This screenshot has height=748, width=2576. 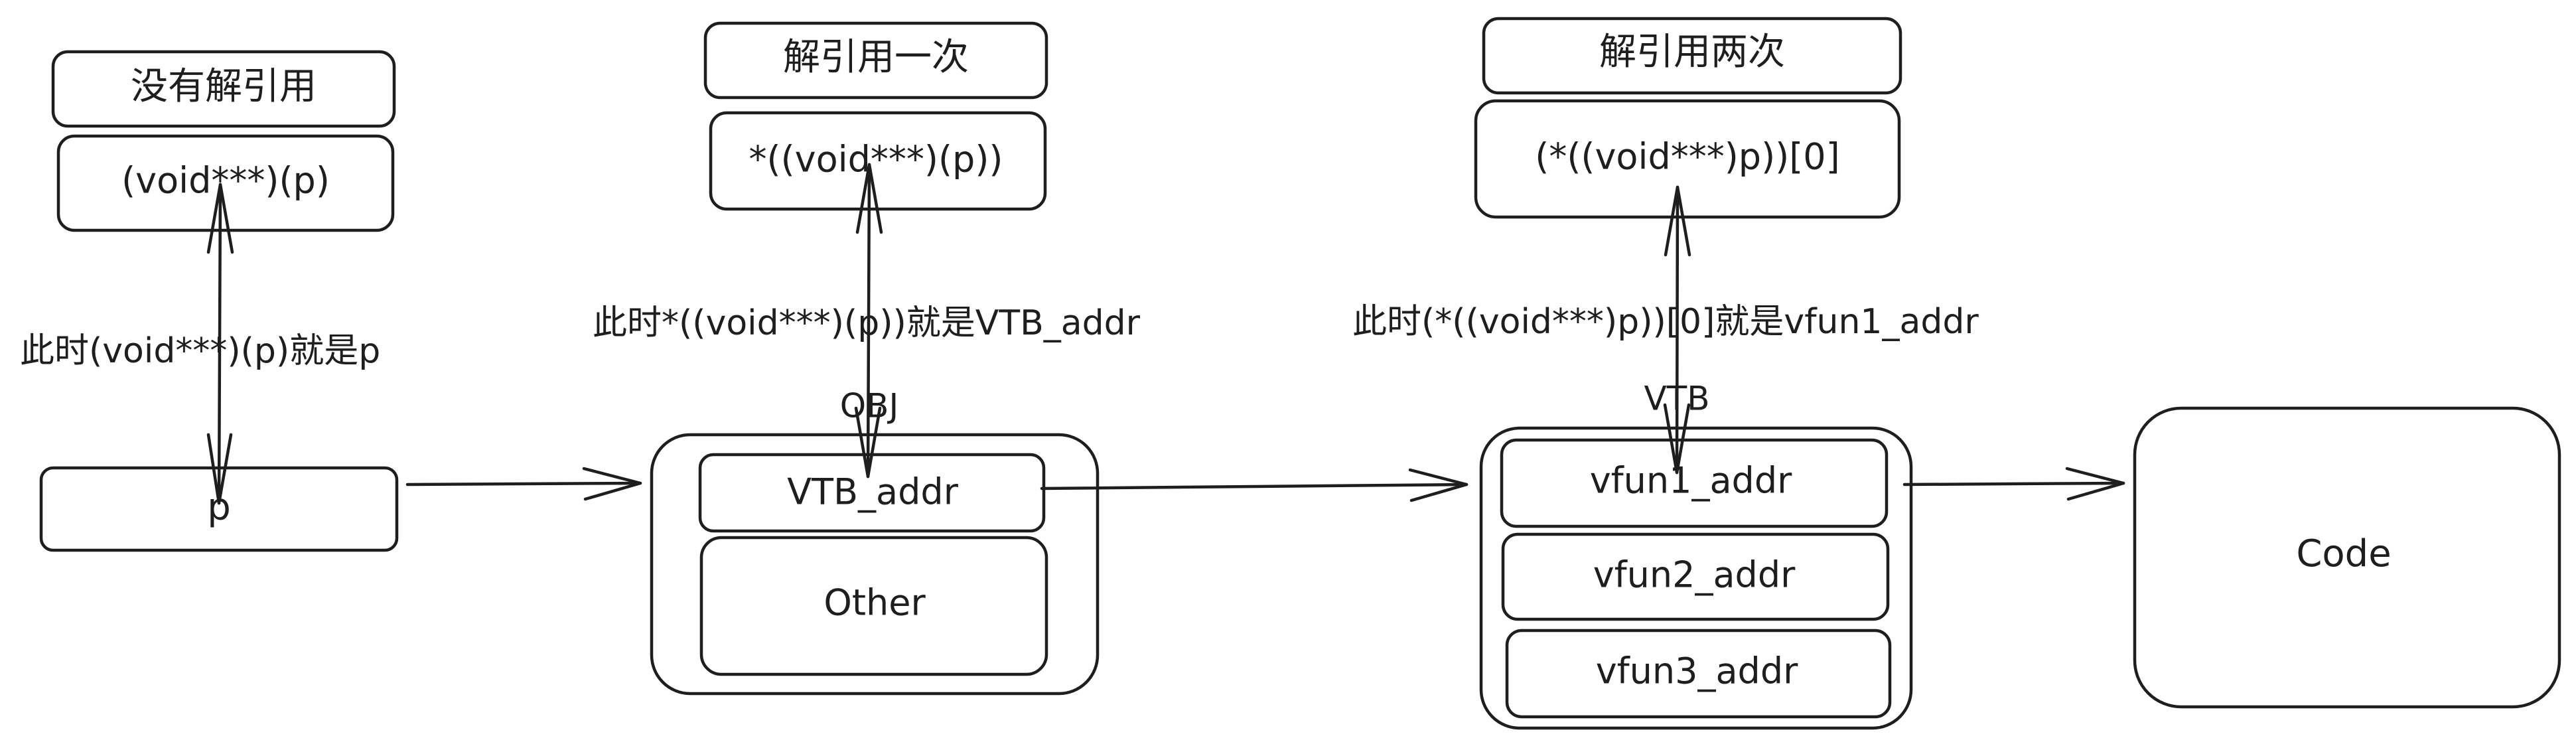 What do you see at coordinates (220, 344) in the screenshot?
I see `cast-to-p-connector` at bounding box center [220, 344].